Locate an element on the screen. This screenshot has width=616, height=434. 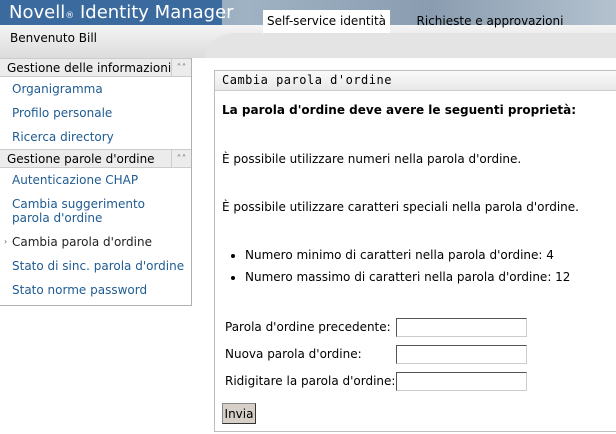
panel-title: Cambia parola d'ordine is located at coordinates (415, 81).